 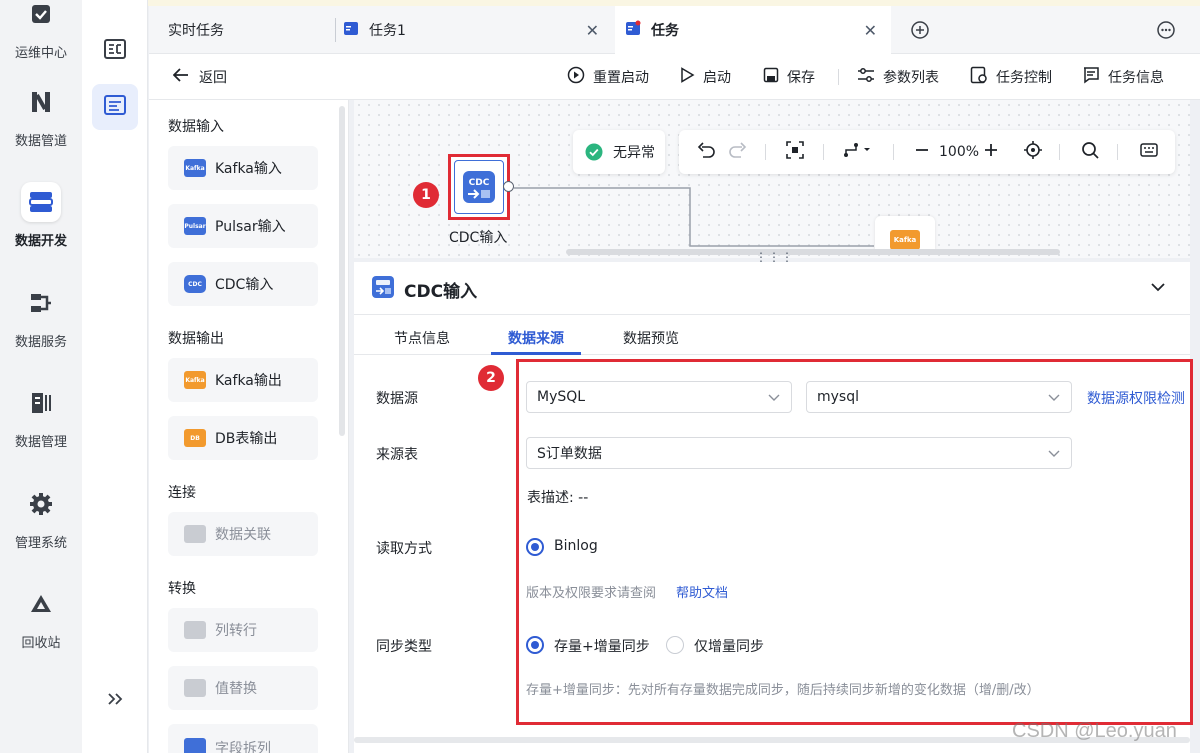 What do you see at coordinates (40, 442) in the screenshot?
I see `rail-label: 数据管理` at bounding box center [40, 442].